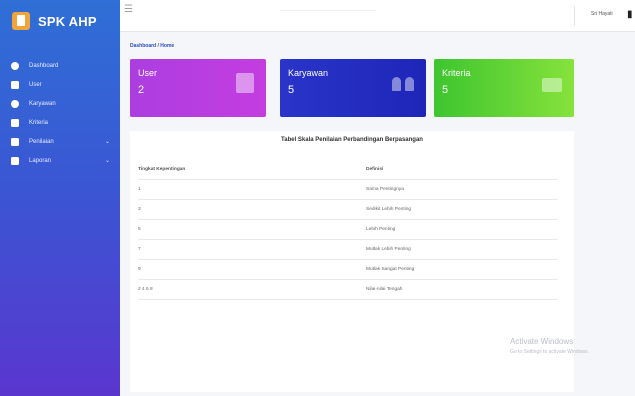 The height and width of the screenshot is (396, 635). What do you see at coordinates (145, 289) in the screenshot?
I see `table-cell: 2 4 6 8` at bounding box center [145, 289].